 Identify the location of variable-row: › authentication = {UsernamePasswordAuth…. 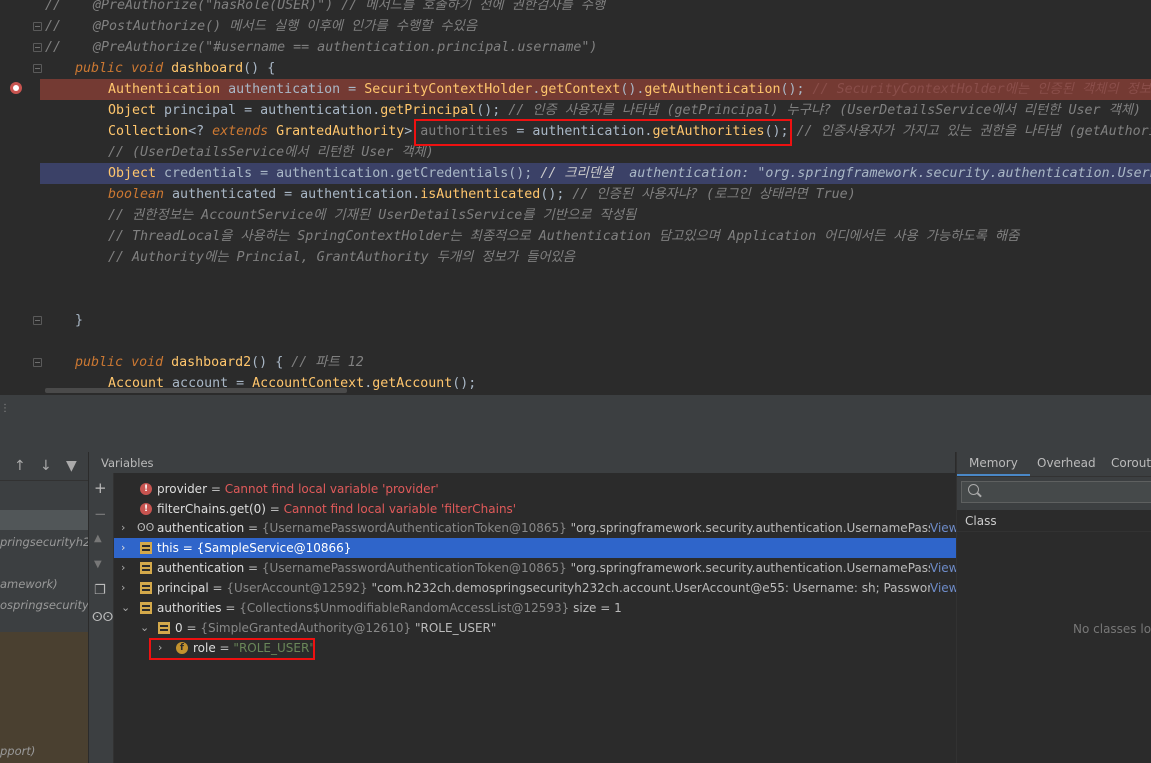
(535, 568).